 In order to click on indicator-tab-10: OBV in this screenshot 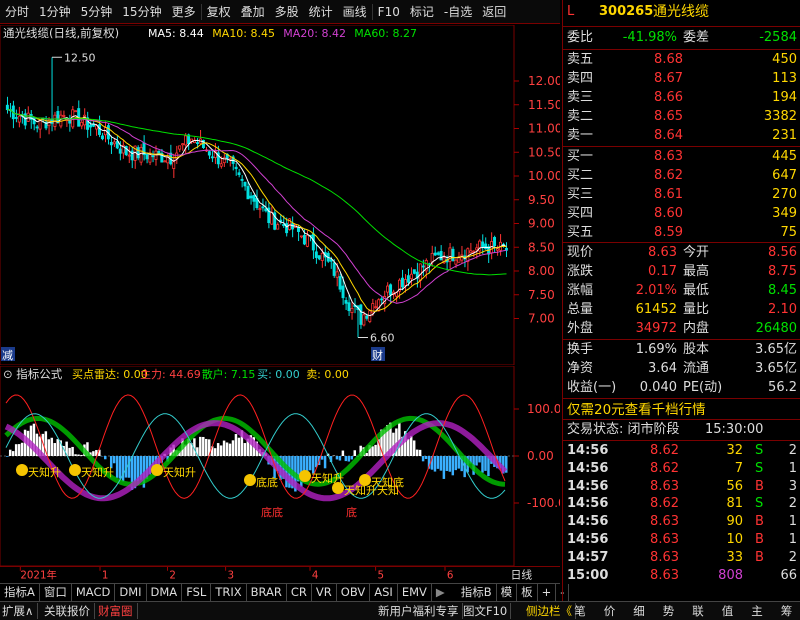, I will do `click(354, 592)`.